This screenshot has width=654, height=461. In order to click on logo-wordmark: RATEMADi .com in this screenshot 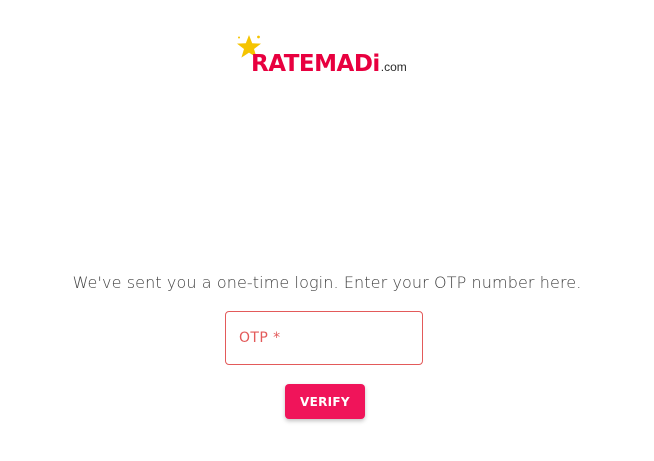, I will do `click(329, 64)`.